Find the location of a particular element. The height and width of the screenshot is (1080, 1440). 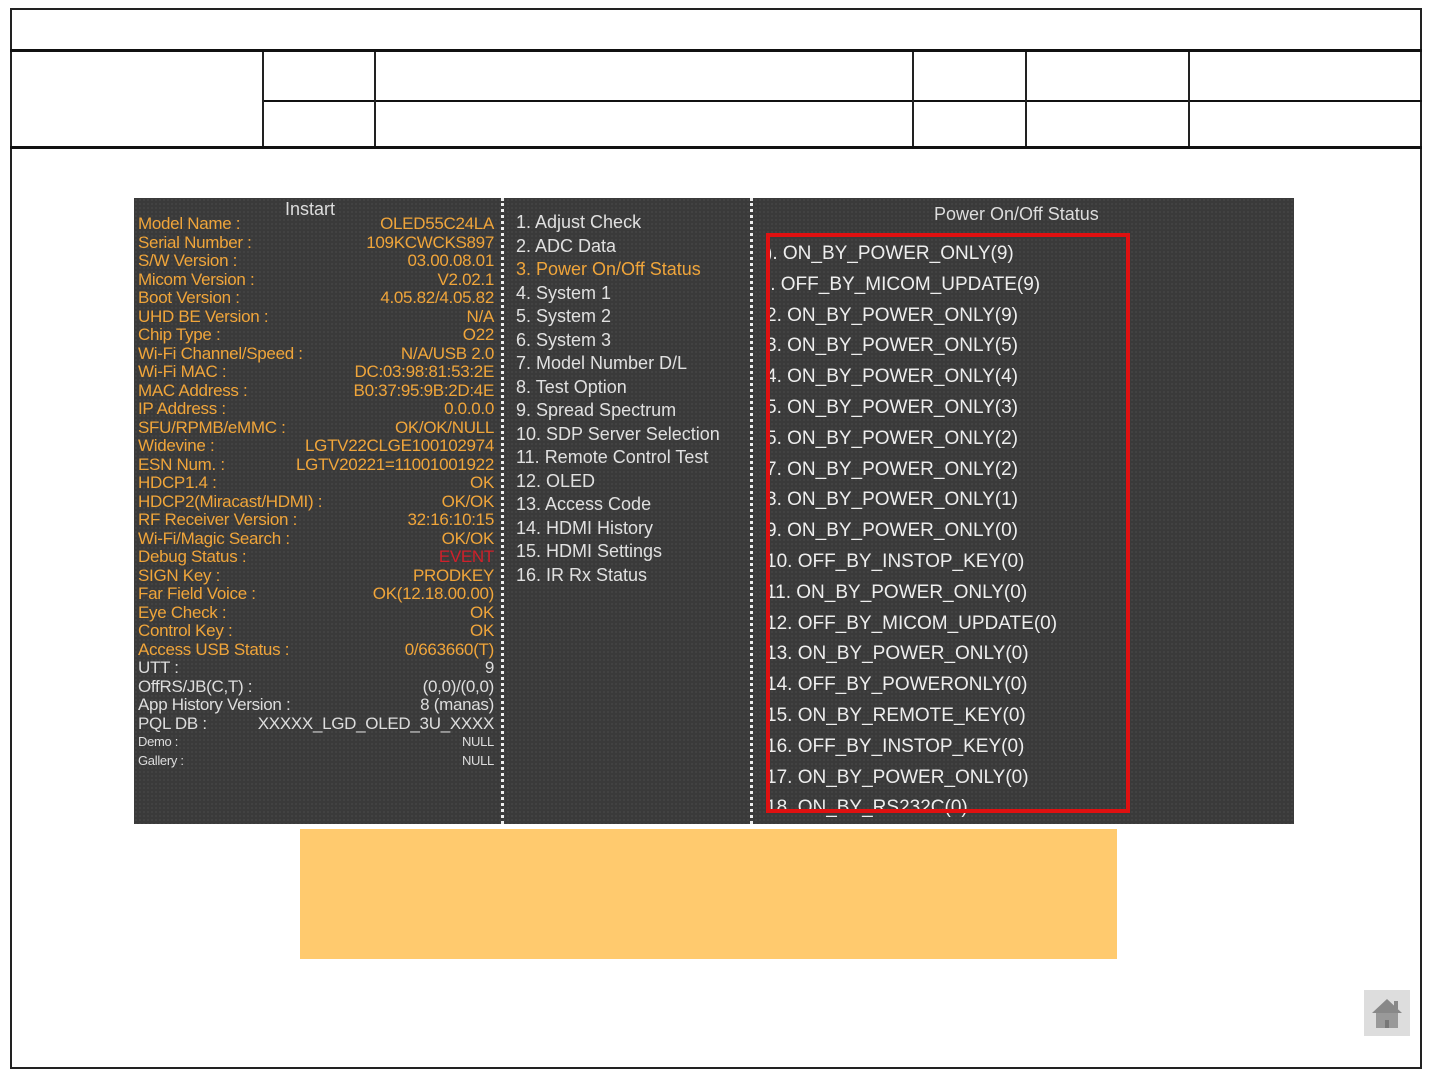

info-label: Gallery : is located at coordinates (161, 760).